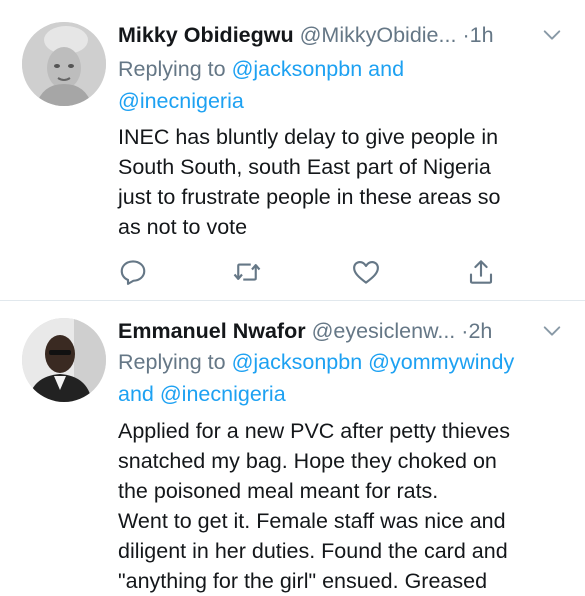 The width and height of the screenshot is (585, 596). Describe the element at coordinates (133, 272) in the screenshot. I see `reply-icon` at that location.